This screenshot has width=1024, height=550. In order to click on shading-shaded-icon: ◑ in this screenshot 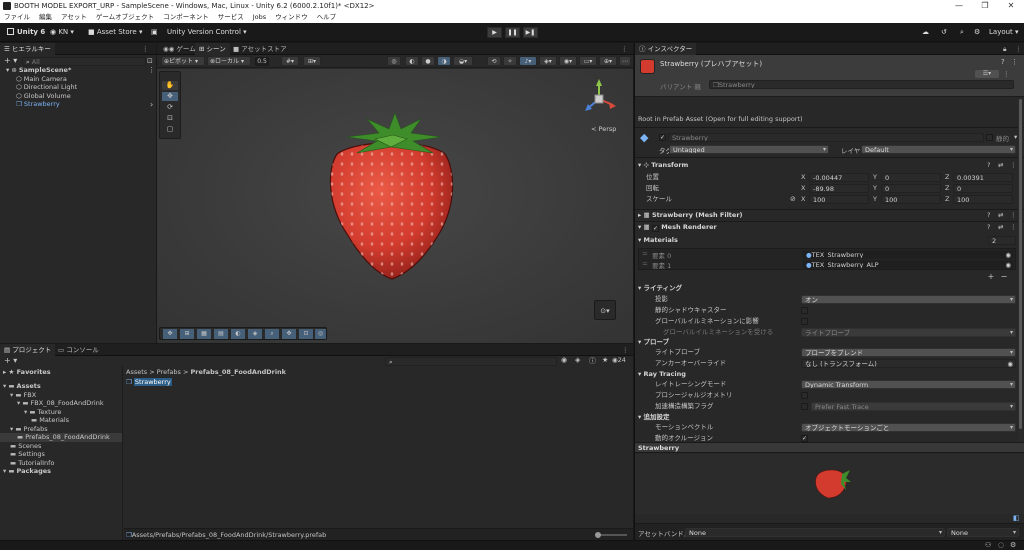, I will do `click(444, 61)`.